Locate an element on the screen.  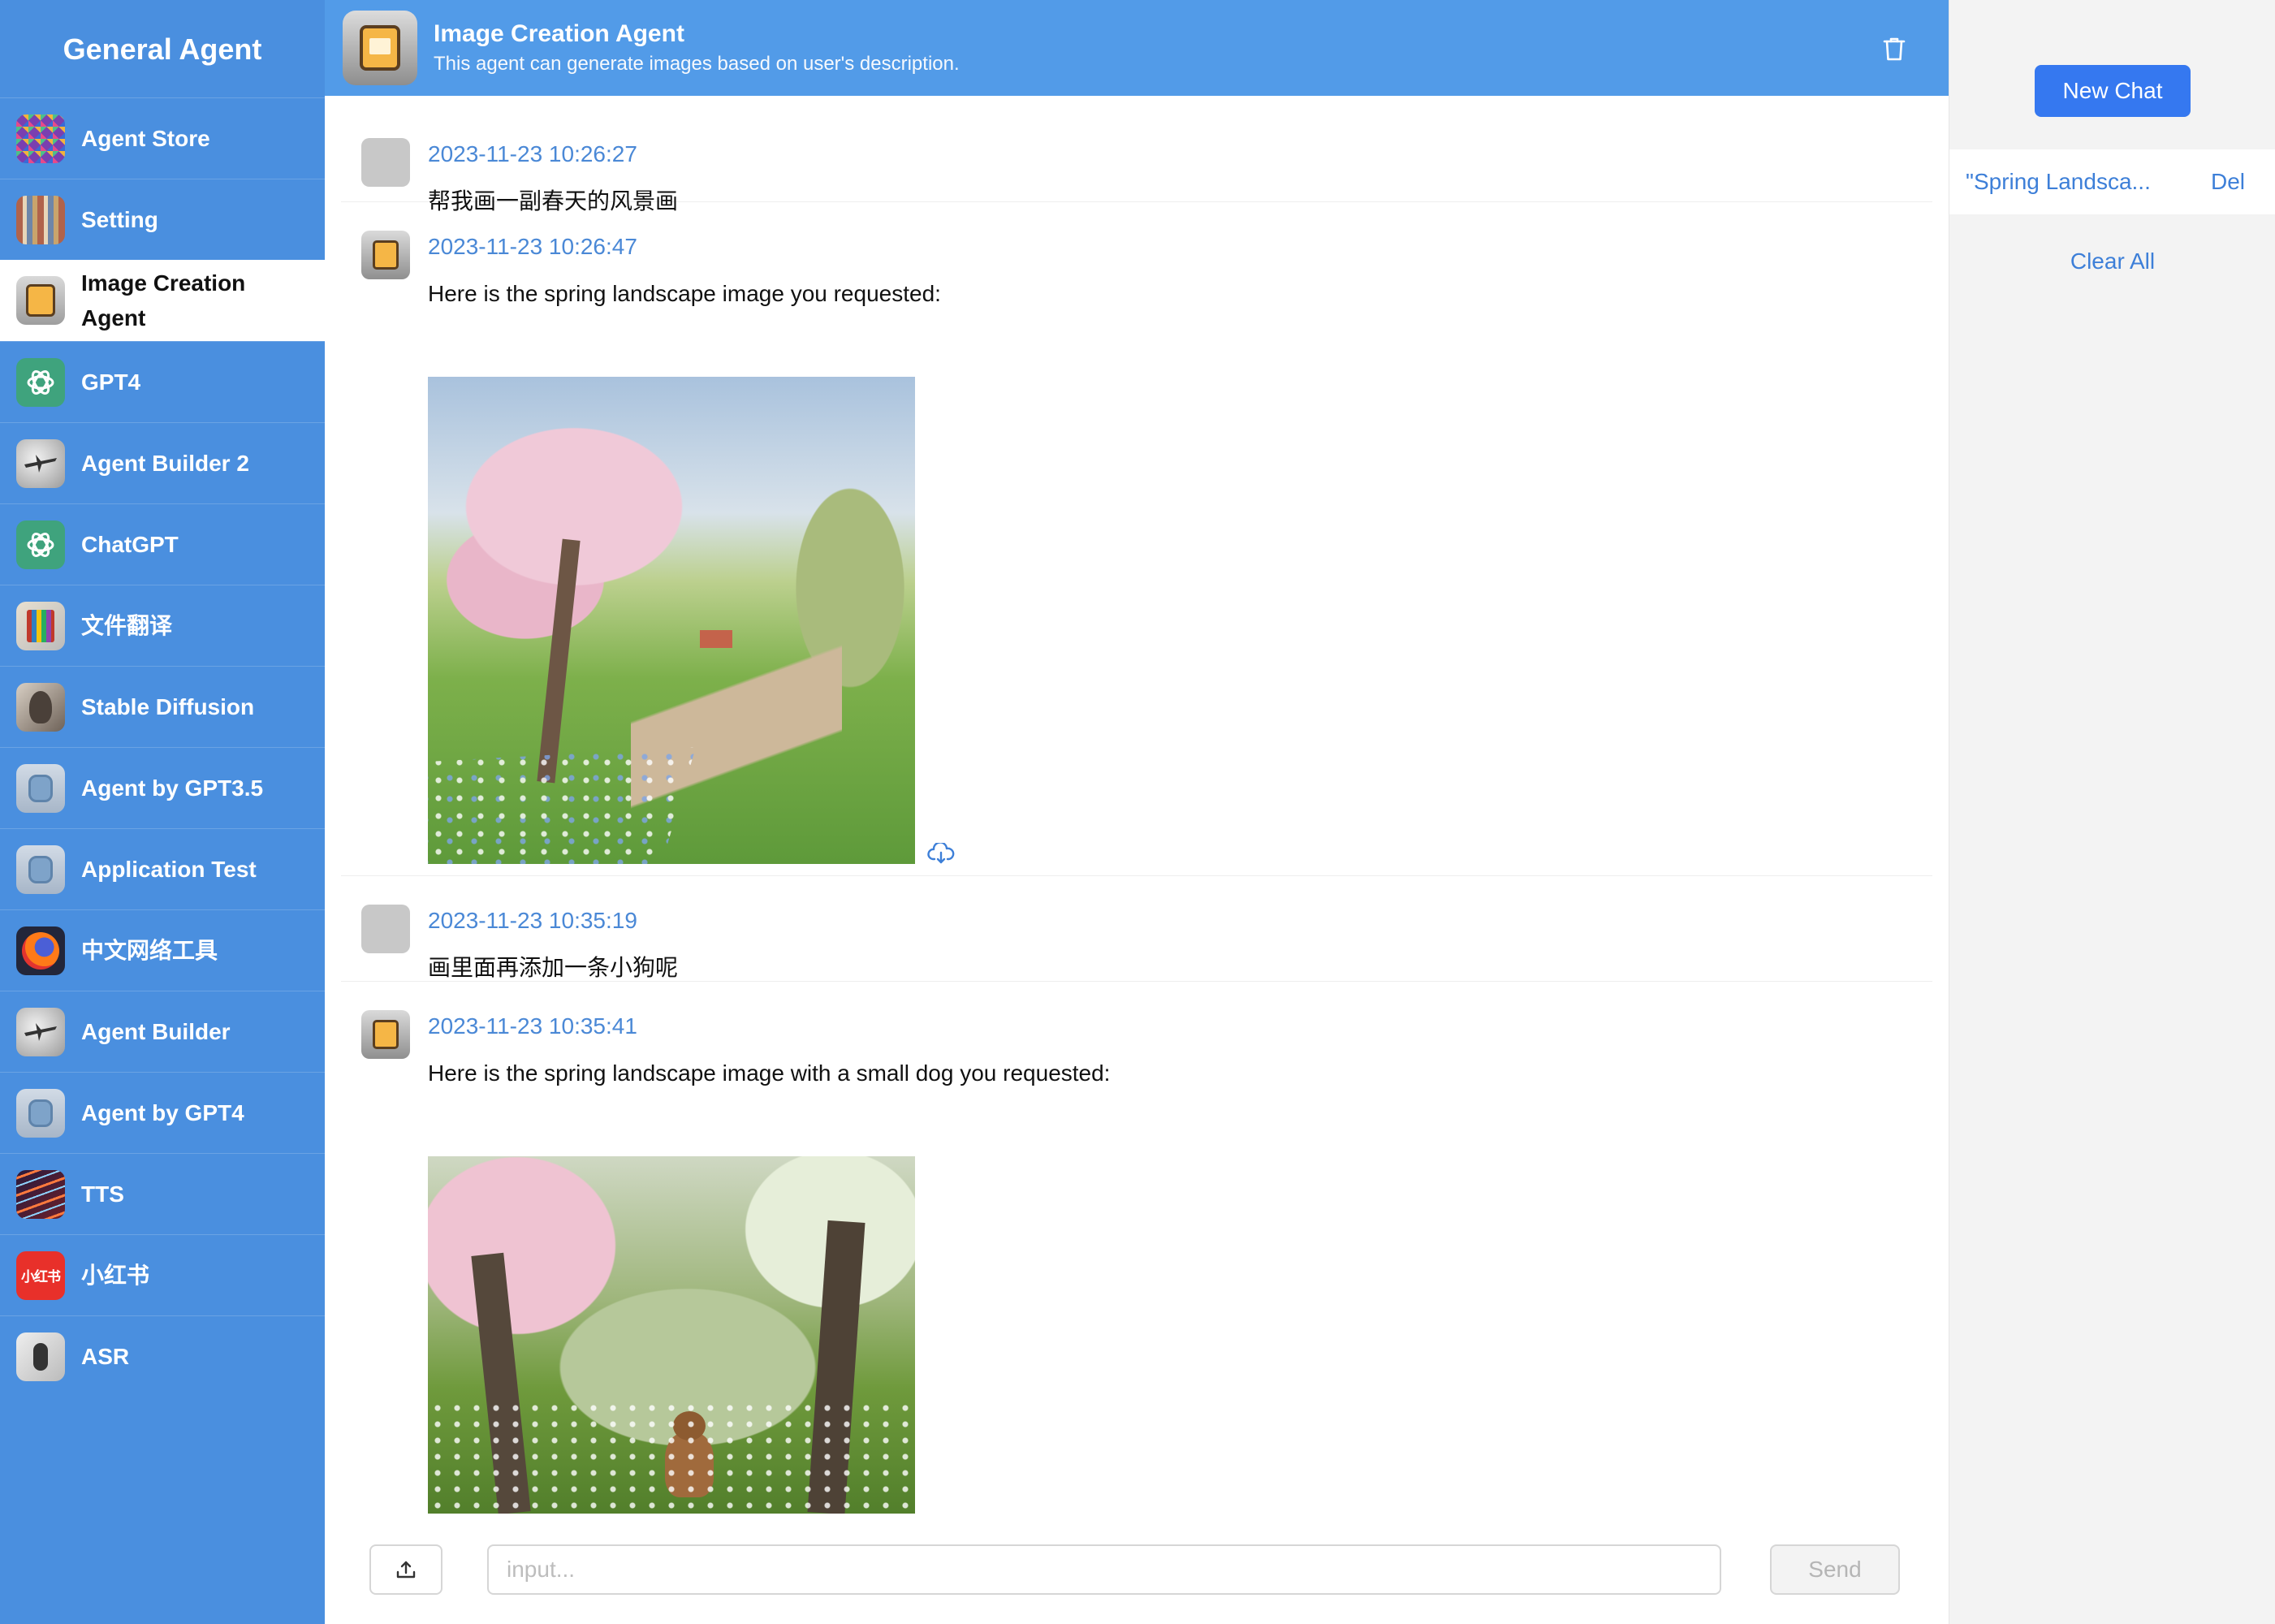
sidebar-item-label: TTS is located at coordinates (102, 1194).